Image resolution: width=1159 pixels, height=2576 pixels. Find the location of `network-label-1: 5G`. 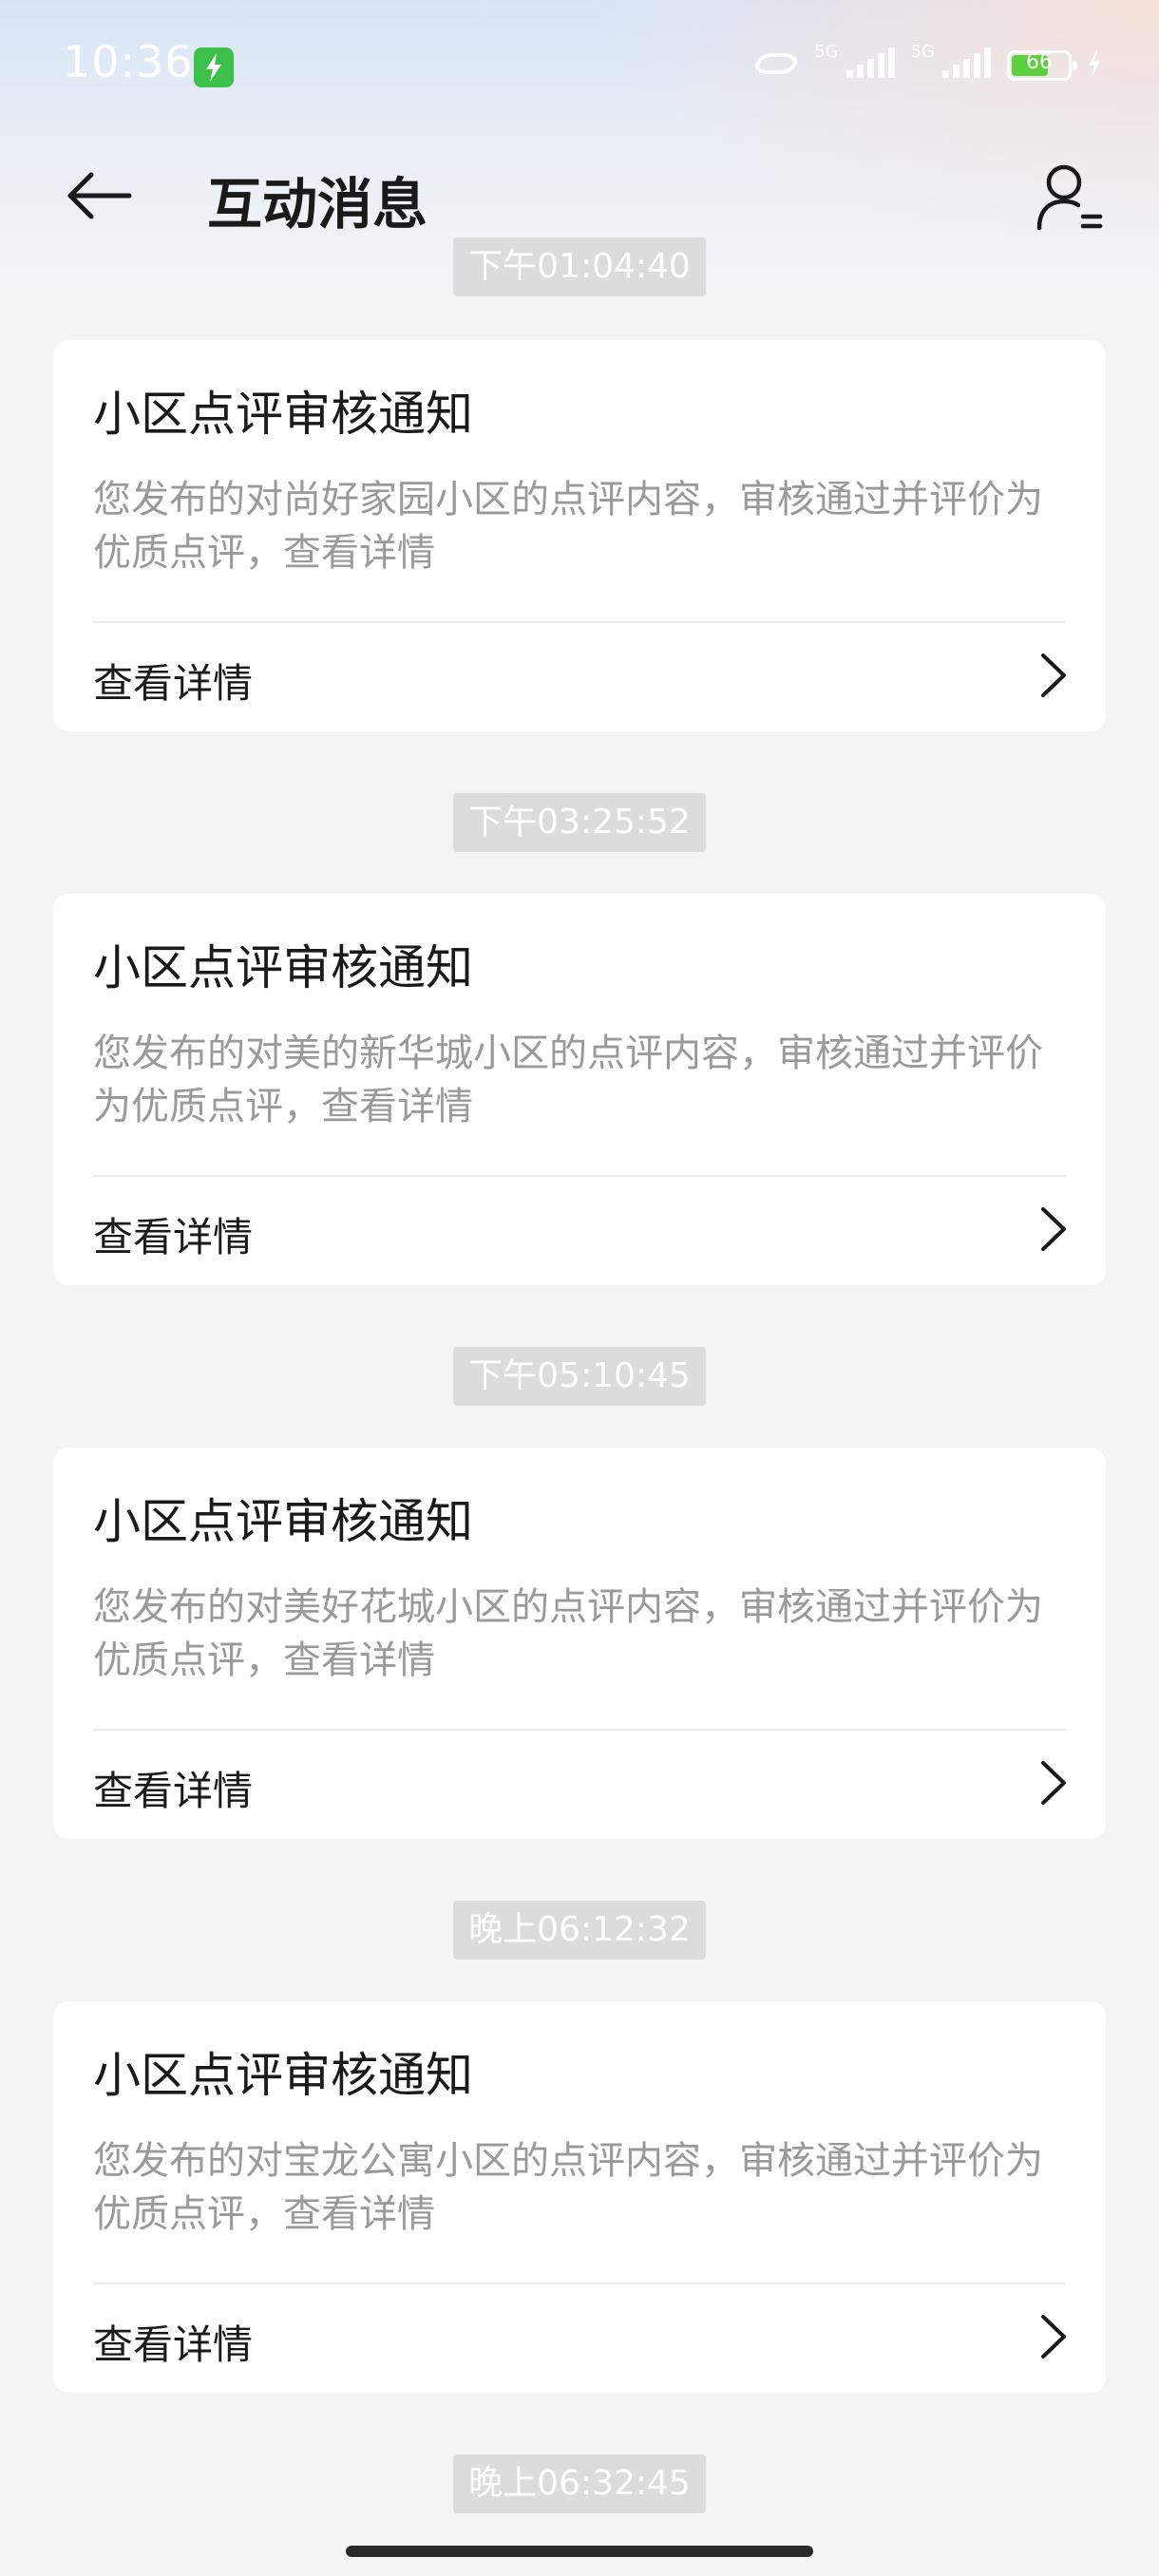

network-label-1: 5G is located at coordinates (826, 52).